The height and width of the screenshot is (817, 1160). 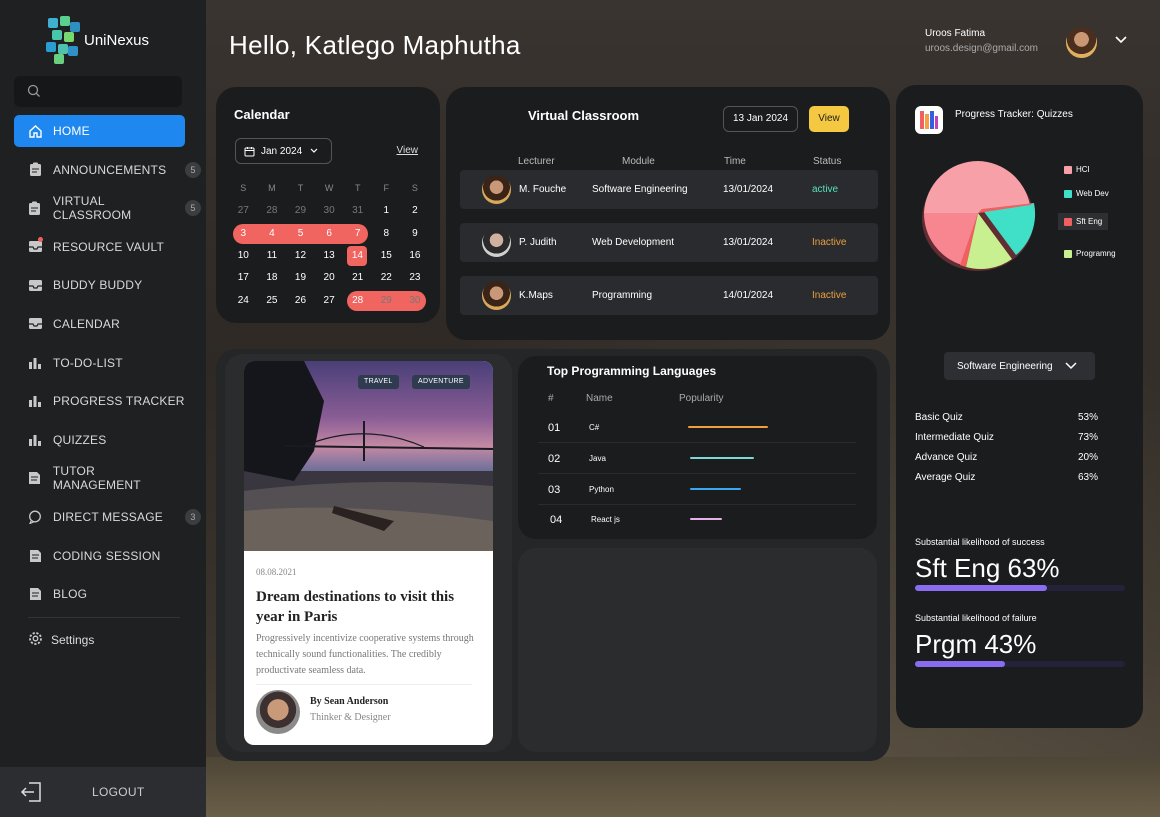 I want to click on blog-author-role: Thinker & Designer, so click(x=350, y=717).